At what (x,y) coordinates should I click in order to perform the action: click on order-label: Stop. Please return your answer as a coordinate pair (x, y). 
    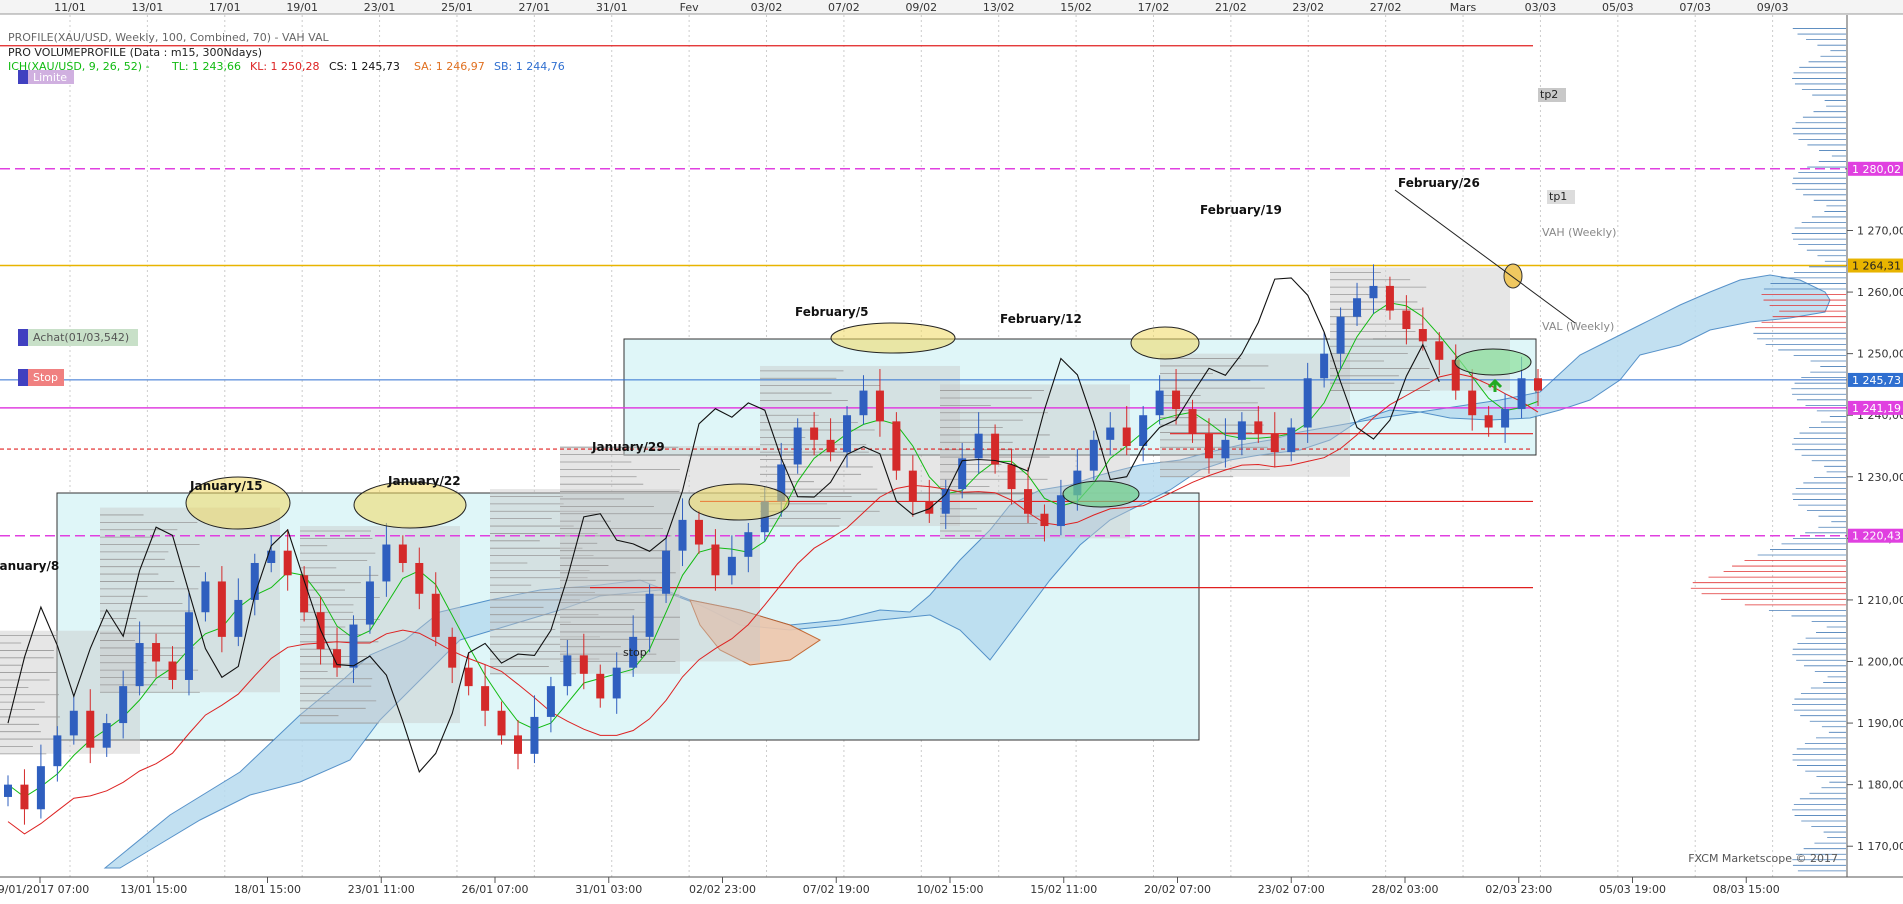
    Looking at the image, I should click on (45, 377).